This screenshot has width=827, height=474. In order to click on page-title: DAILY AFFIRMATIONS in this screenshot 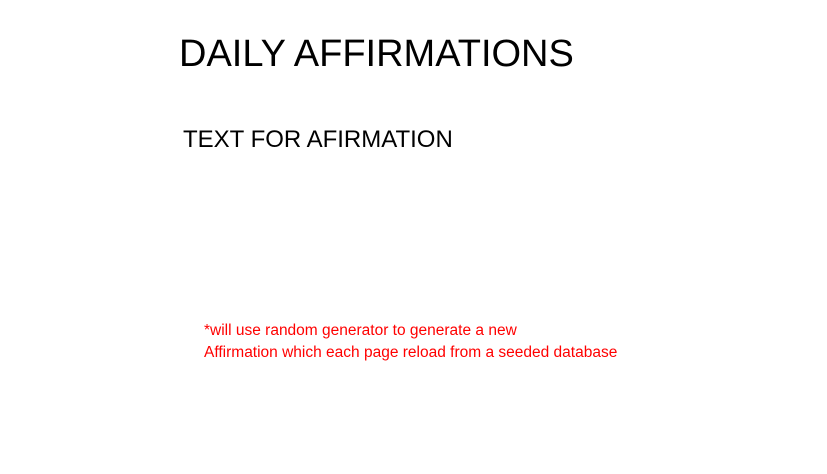, I will do `click(376, 54)`.